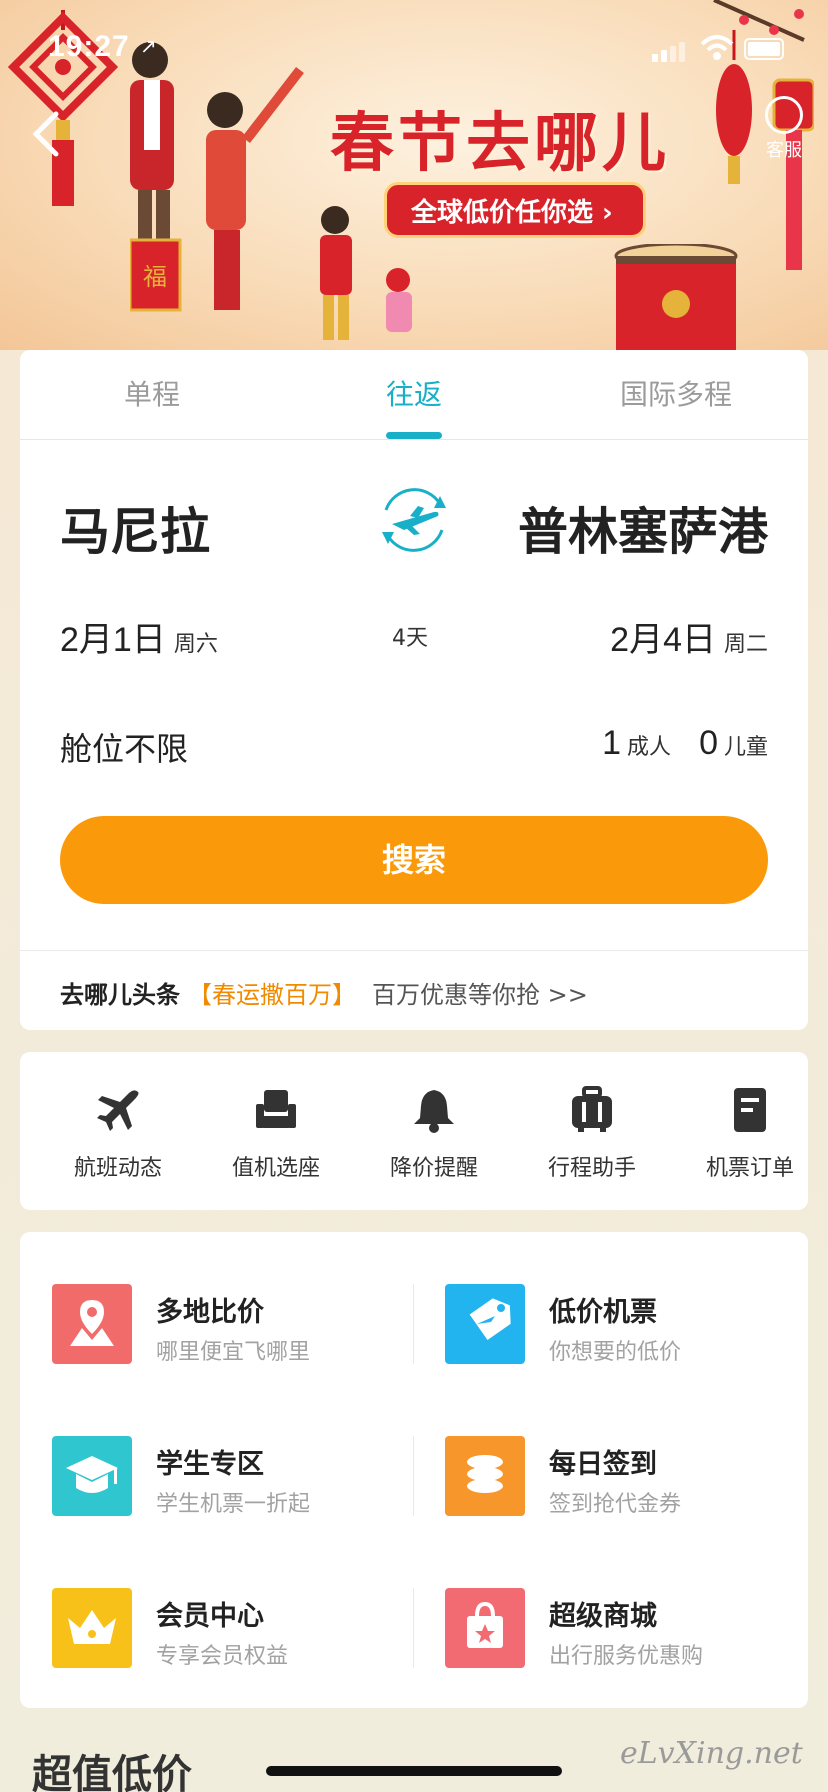 This screenshot has width=828, height=1792. I want to click on tool-flight-status: 航班动态, so click(118, 1134).